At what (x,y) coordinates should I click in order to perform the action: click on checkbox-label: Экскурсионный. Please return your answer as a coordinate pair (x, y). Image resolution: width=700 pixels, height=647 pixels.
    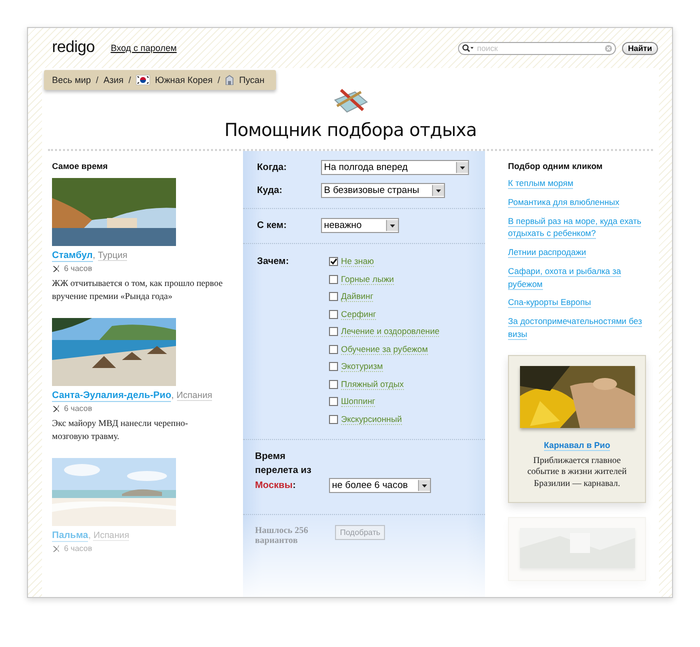
    Looking at the image, I should click on (371, 419).